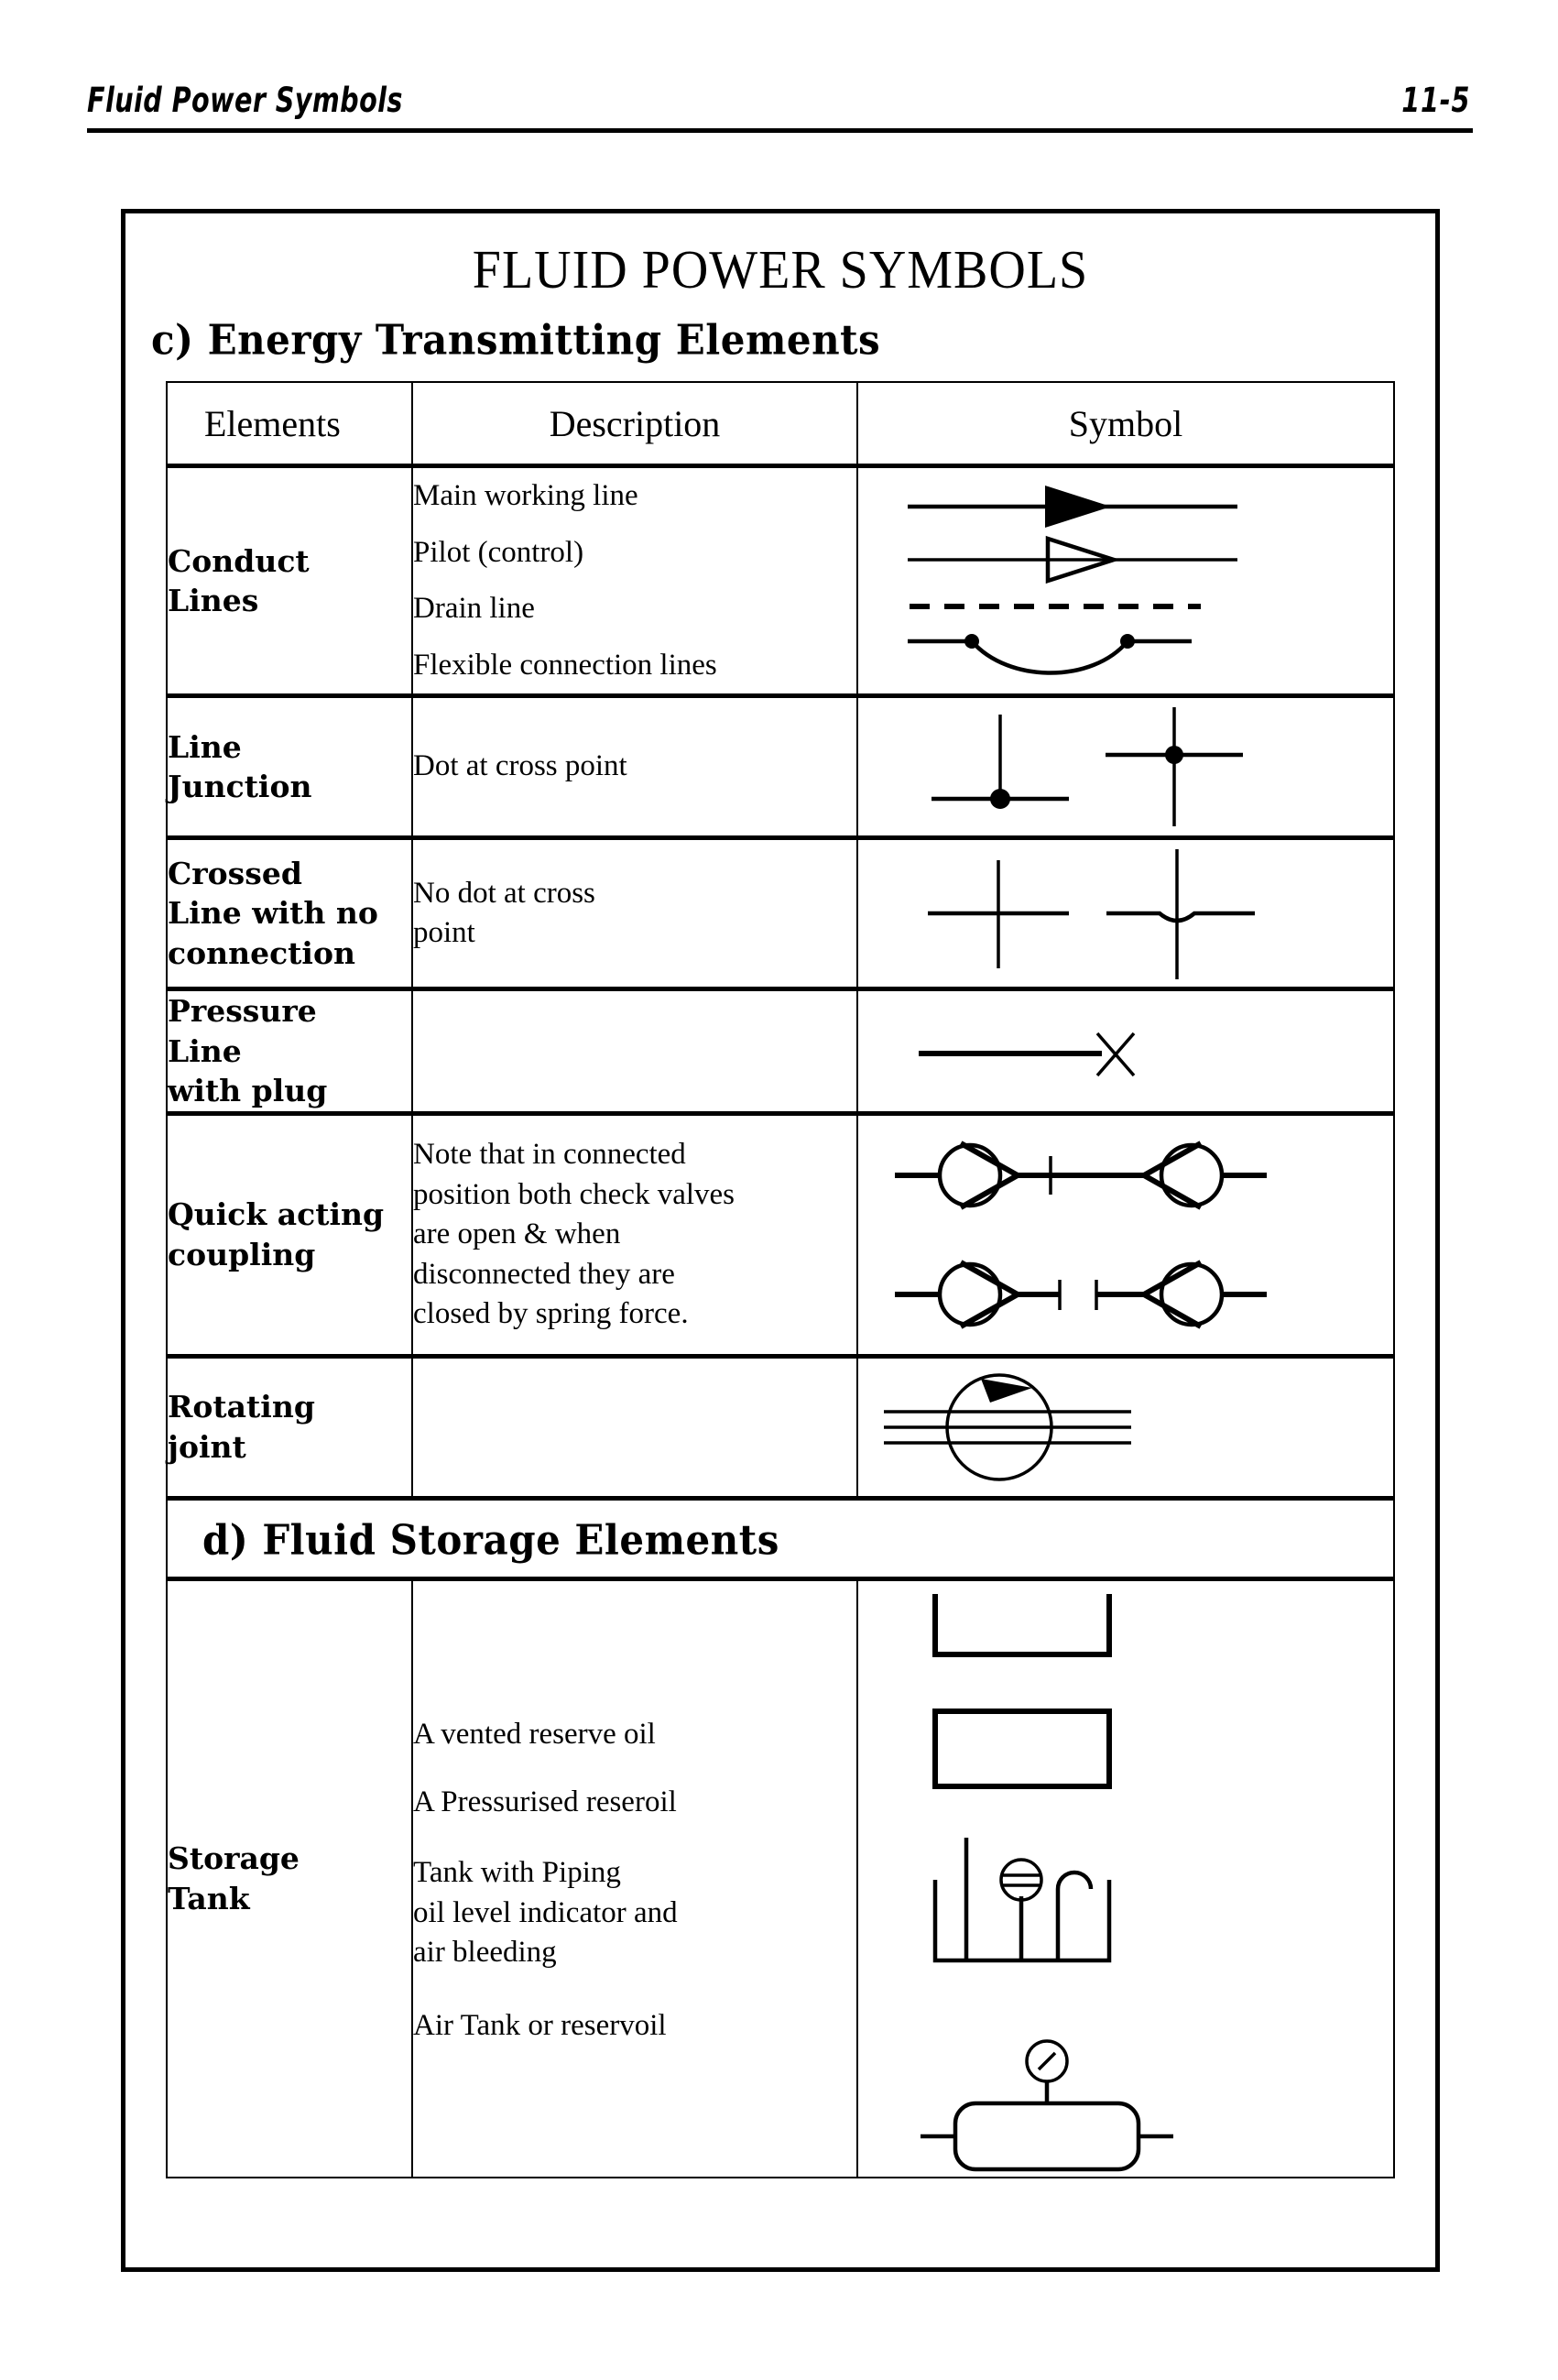  I want to click on section-heading-row-d: d) Fluid Storage Elements, so click(780, 1539).